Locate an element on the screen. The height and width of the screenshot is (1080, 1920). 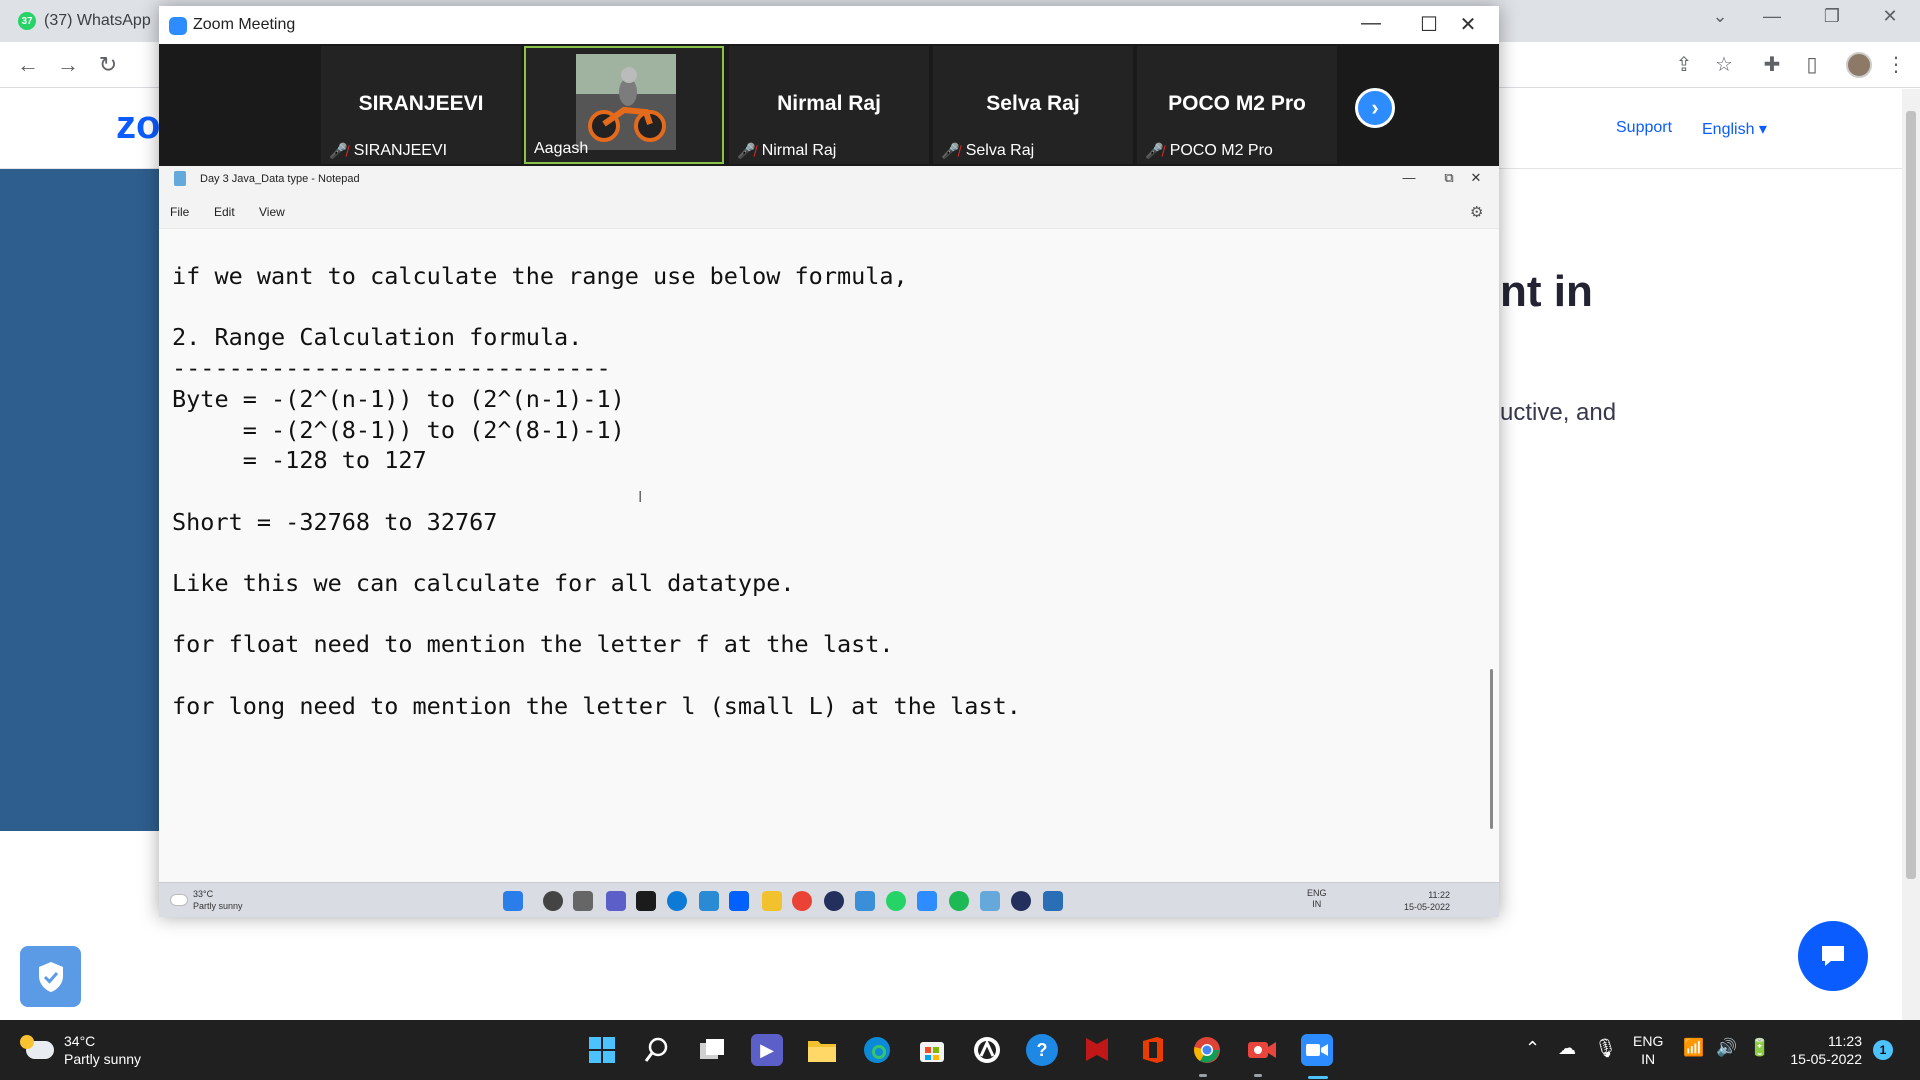
minimize-button: — is located at coordinates (1772, 16).